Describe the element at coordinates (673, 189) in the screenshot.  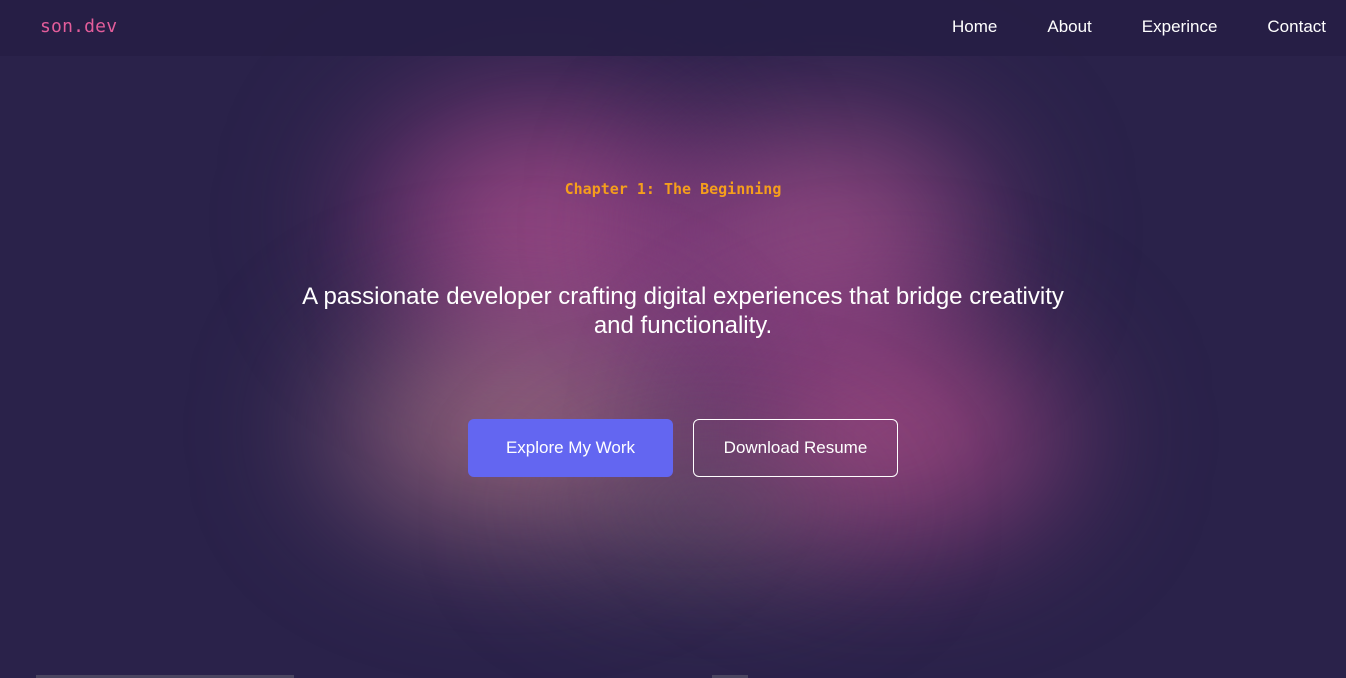
I see `chapter-label: Chapter 1: The Beginning` at that location.